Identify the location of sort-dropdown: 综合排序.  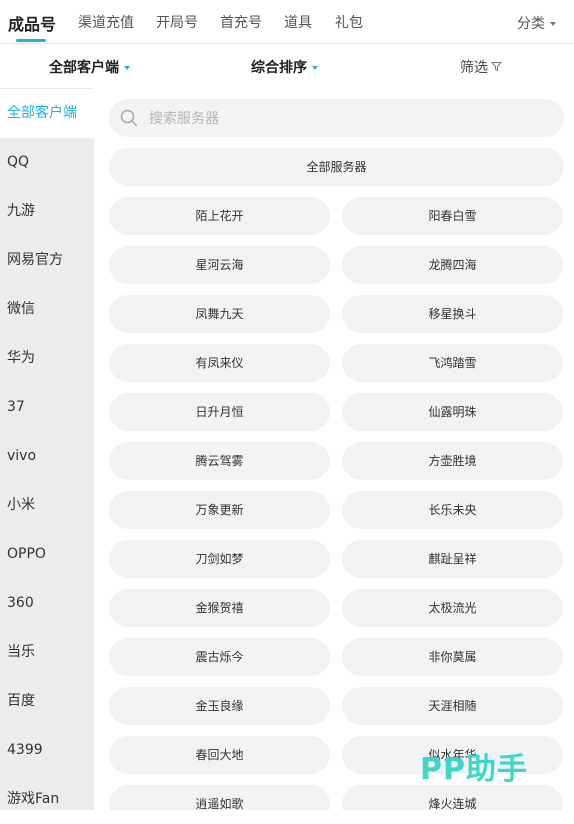
(284, 67).